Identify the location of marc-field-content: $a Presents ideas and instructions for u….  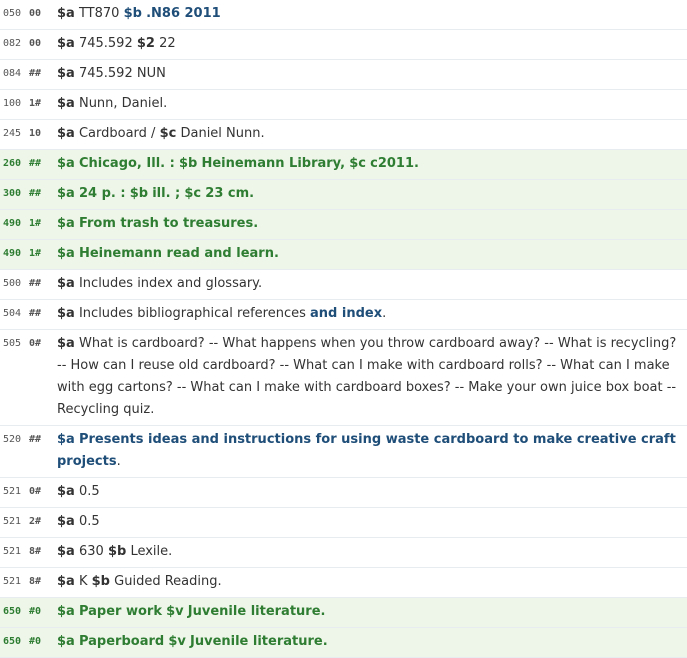
(372, 451).